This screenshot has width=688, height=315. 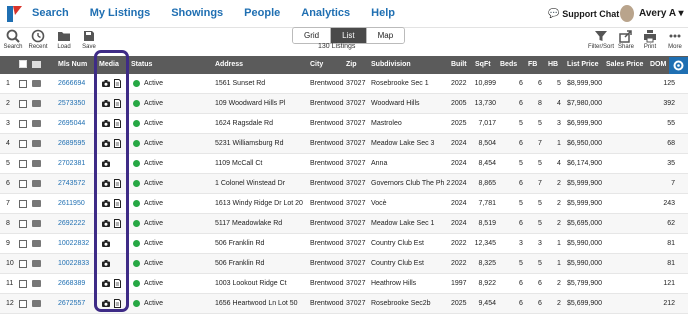 I want to click on mls-num-link: 10022833, so click(x=73, y=263).